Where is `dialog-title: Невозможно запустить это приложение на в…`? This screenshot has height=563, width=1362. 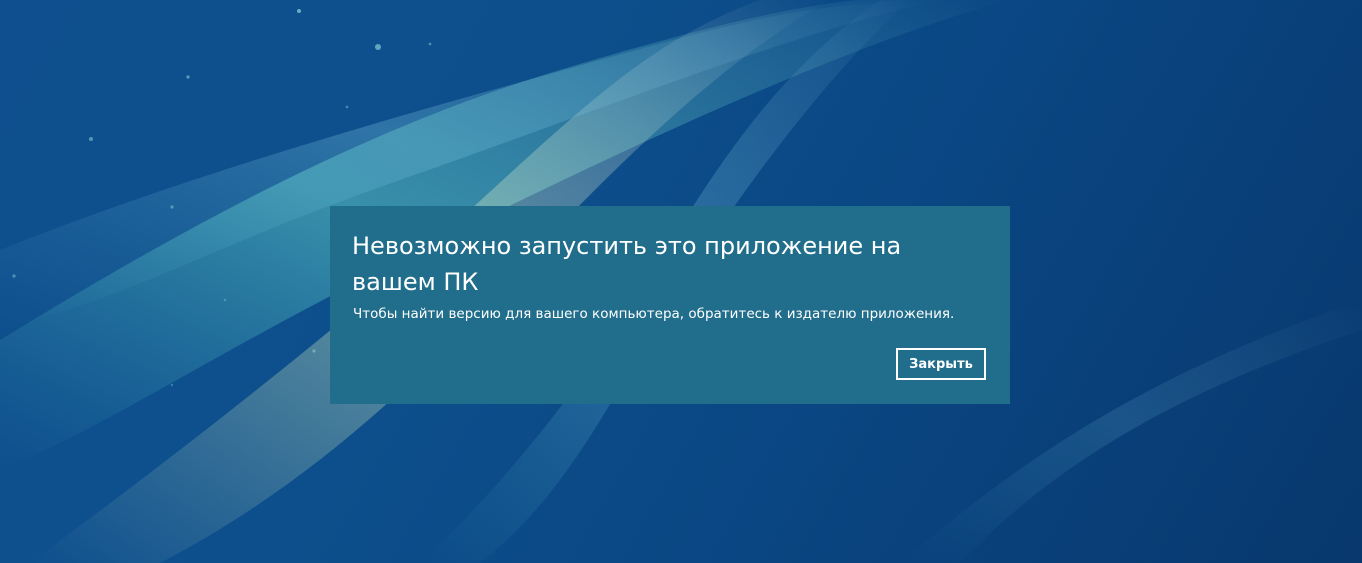 dialog-title: Невозможно запустить это приложение на в… is located at coordinates (627, 264).